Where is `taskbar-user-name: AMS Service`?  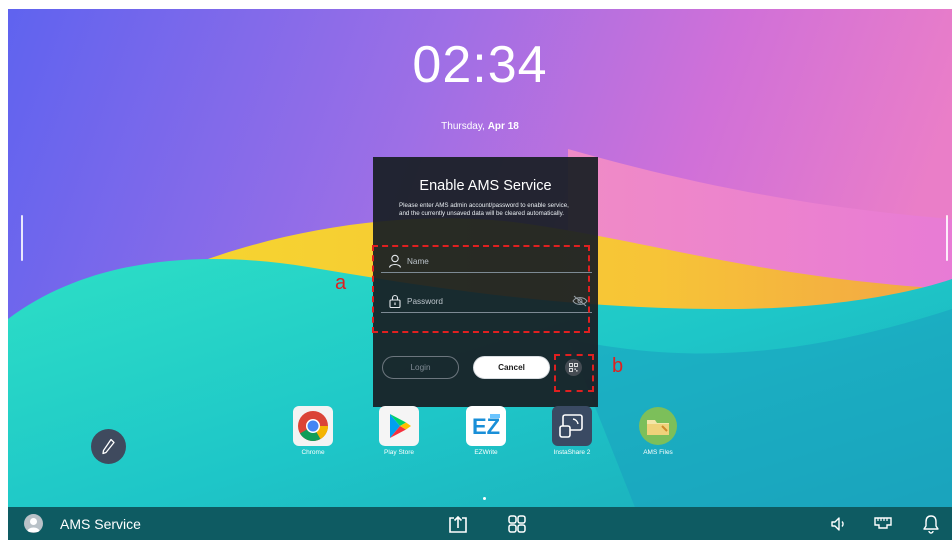
taskbar-user-name: AMS Service is located at coordinates (100, 524).